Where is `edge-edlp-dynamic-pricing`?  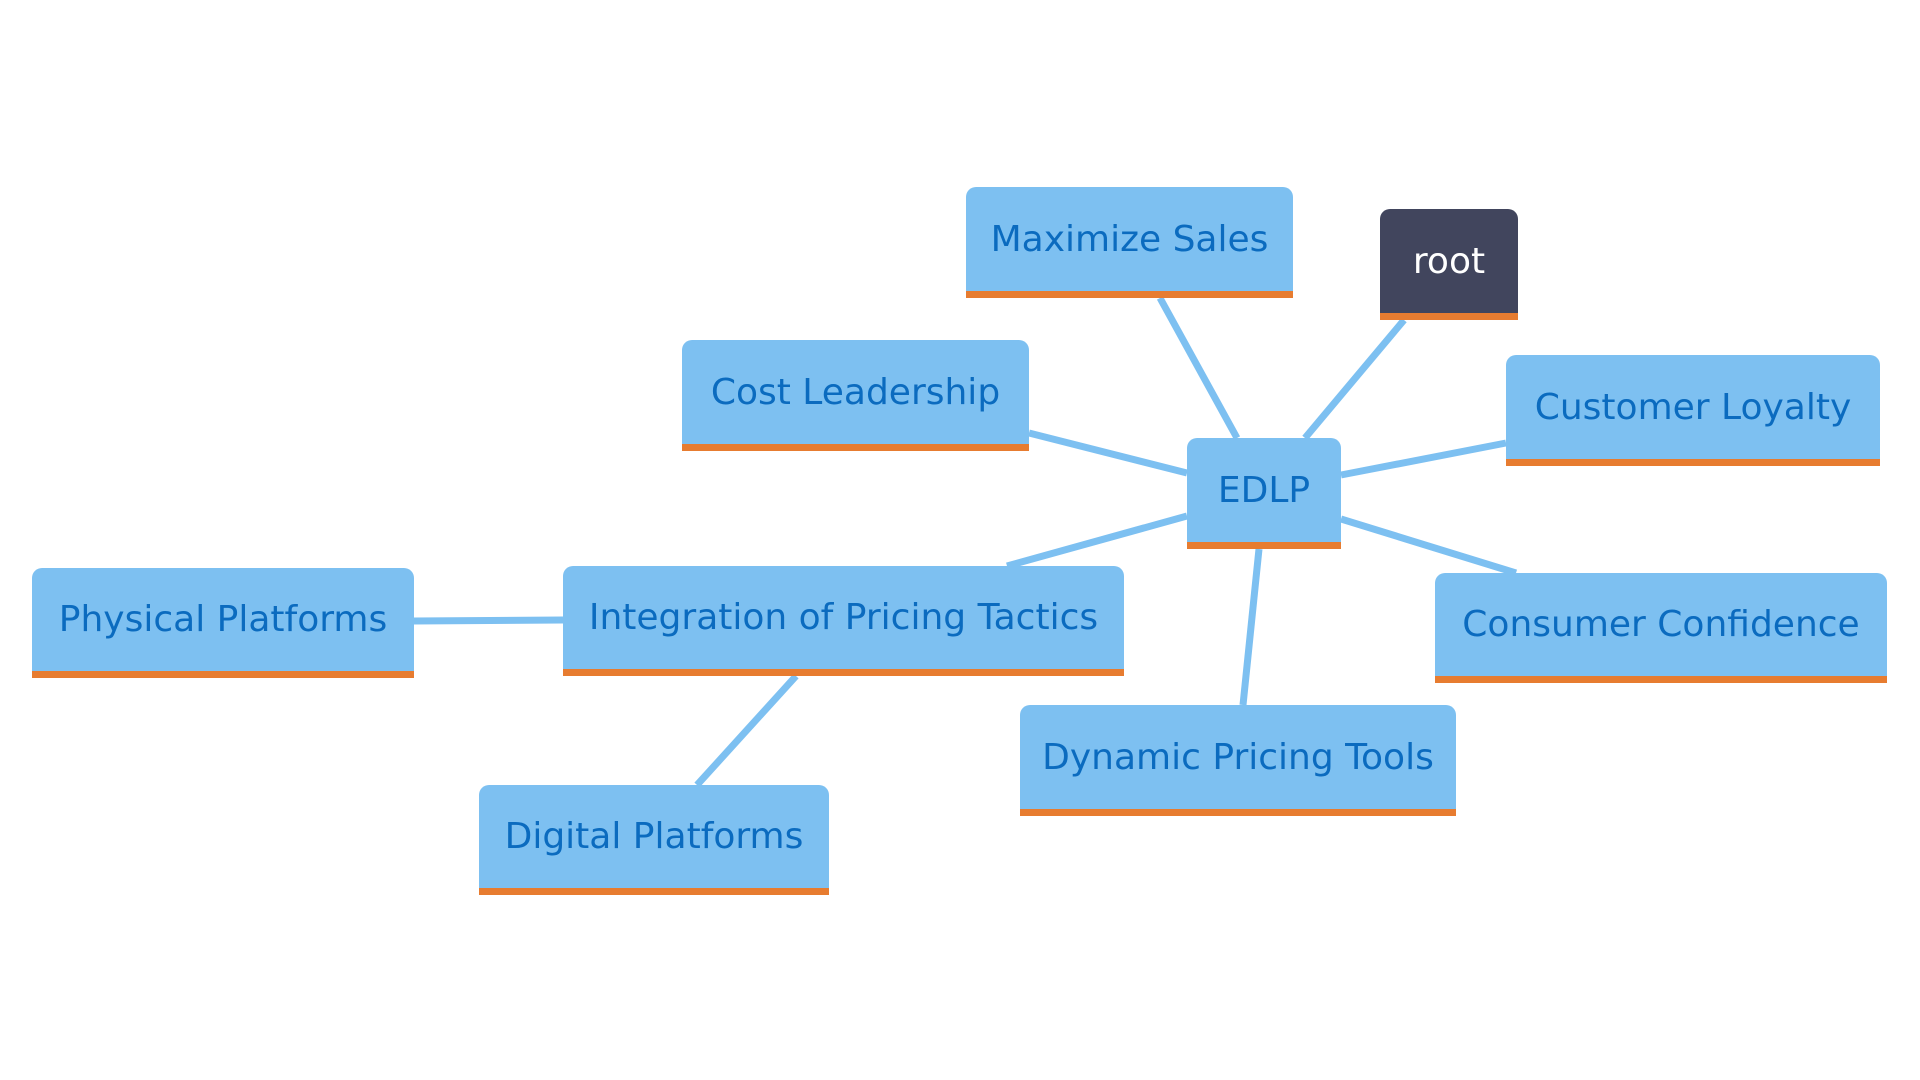
edge-edlp-dynamic-pricing is located at coordinates (1251, 627).